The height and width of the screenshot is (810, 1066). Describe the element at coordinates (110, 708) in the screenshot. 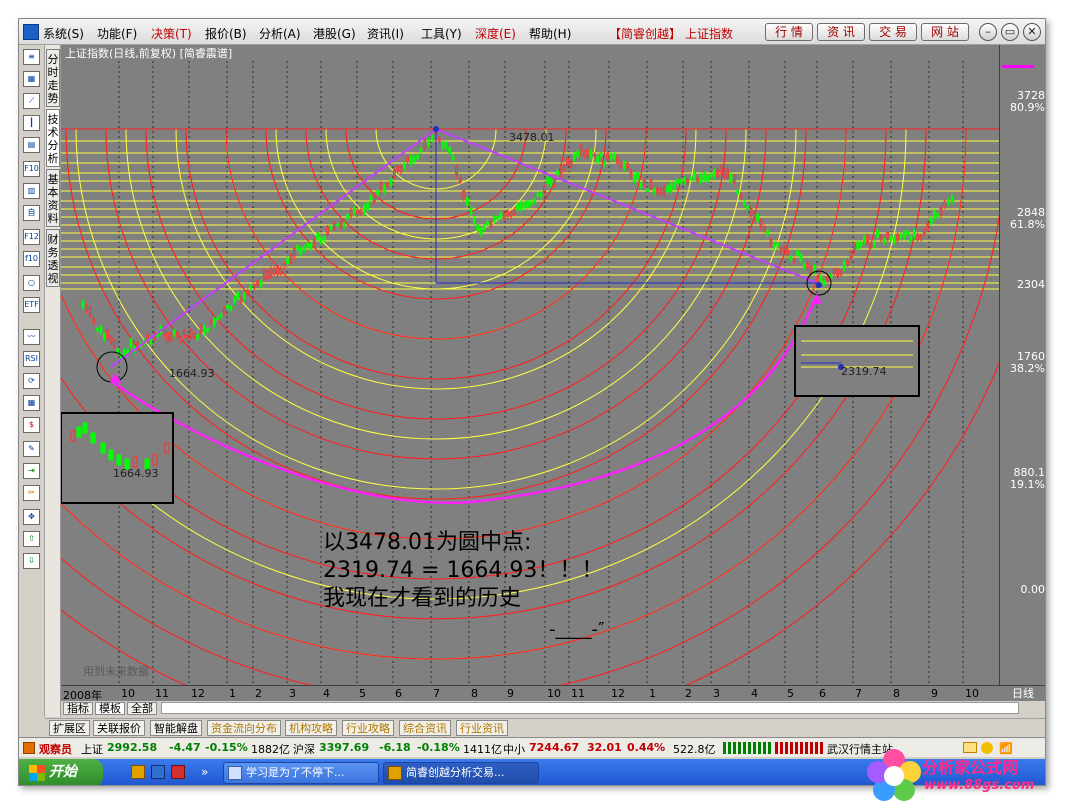

I see `tab-template: 模板` at that location.